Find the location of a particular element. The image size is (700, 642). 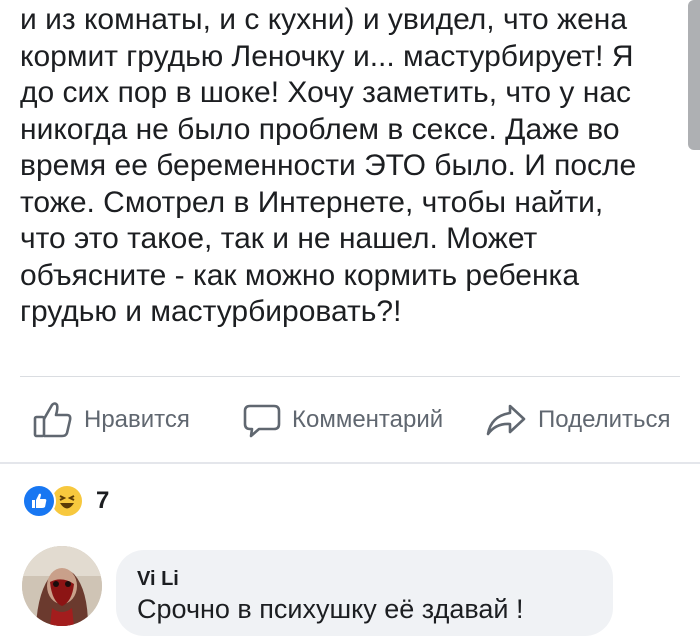

post-text-line: тоже. Смотрел в Интернете, чтобы найти, is located at coordinates (312, 202).